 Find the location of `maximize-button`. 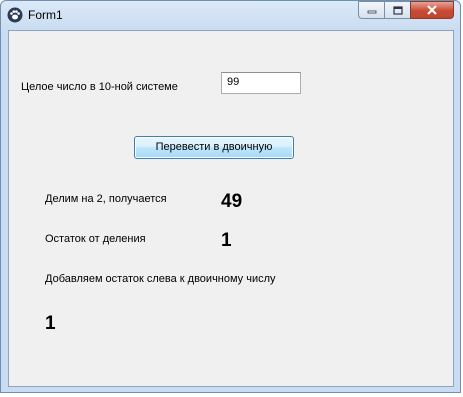

maximize-button is located at coordinates (397, 10).